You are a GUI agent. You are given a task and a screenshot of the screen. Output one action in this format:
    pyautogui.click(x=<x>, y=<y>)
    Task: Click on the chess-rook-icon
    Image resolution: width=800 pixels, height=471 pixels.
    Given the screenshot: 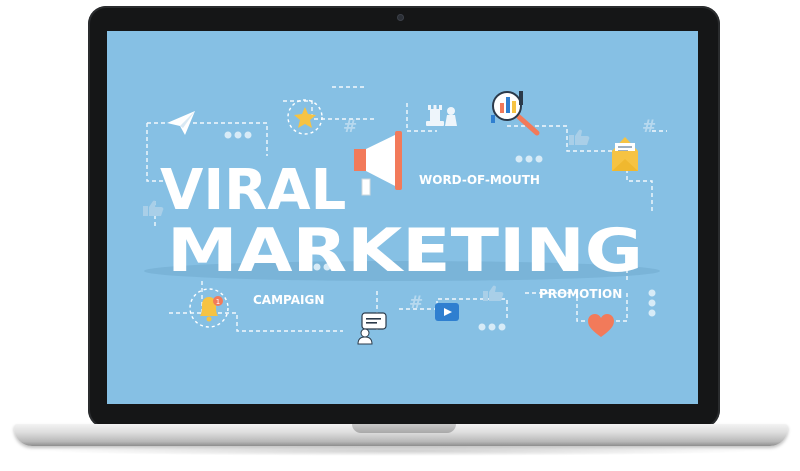 What is the action you would take?
    pyautogui.click(x=435, y=115)
    